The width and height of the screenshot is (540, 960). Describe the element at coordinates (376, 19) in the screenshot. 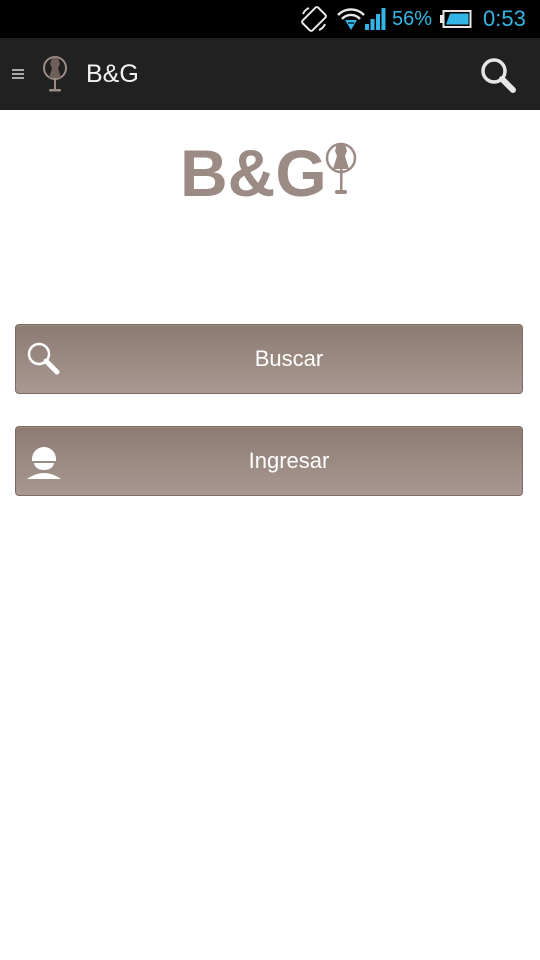

I see `signal-icon` at that location.